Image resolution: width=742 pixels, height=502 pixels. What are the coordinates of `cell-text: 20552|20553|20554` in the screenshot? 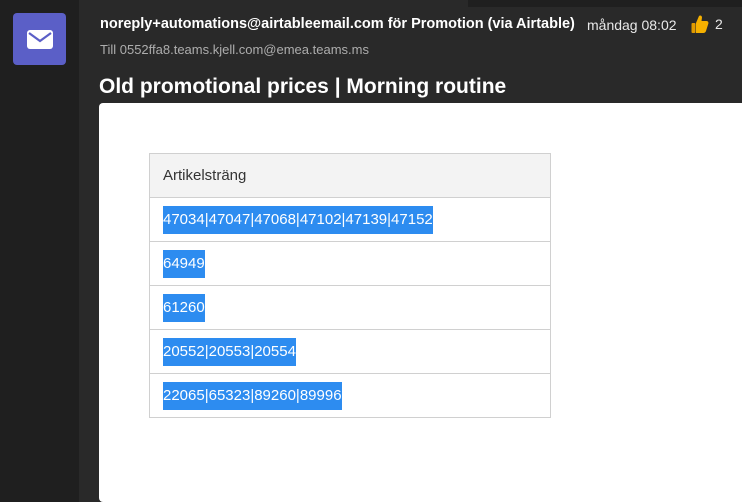 It's located at (229, 351).